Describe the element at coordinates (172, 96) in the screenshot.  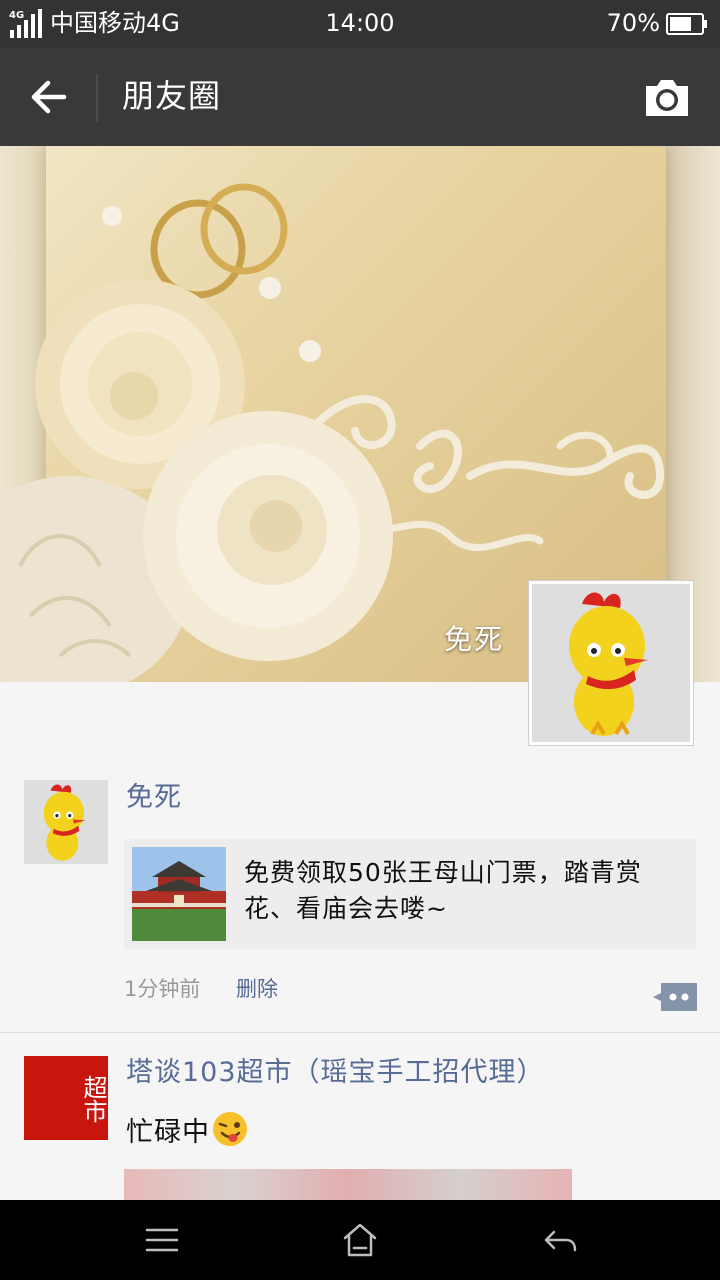
I see `page-title: 朋友圈` at that location.